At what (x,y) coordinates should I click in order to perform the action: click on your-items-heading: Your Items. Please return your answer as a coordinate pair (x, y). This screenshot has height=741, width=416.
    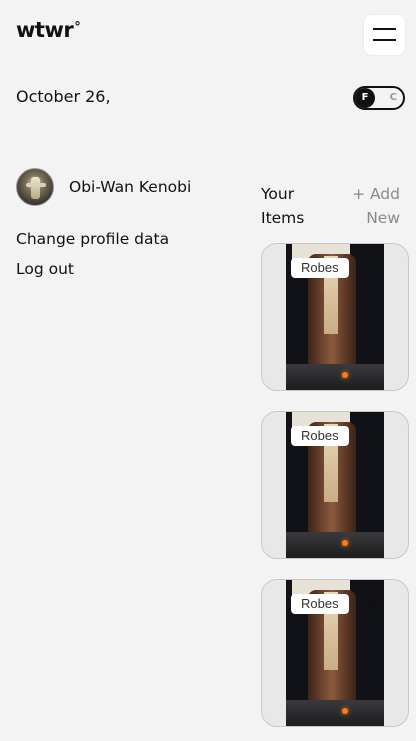
    Looking at the image, I should click on (283, 206).